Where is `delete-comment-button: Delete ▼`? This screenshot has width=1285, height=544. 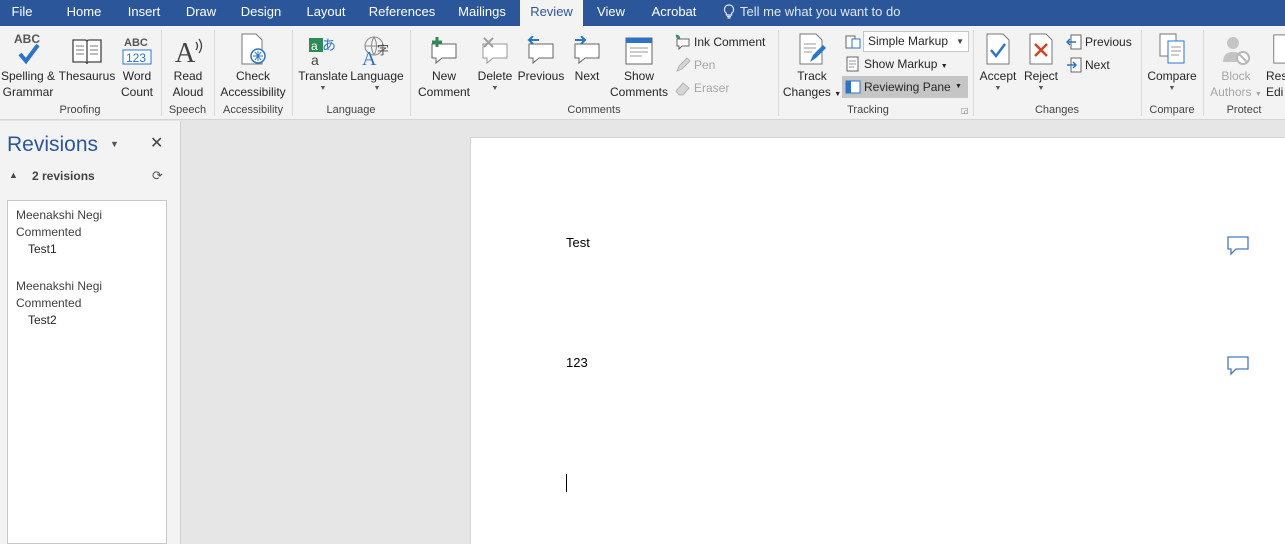 delete-comment-button: Delete ▼ is located at coordinates (495, 64).